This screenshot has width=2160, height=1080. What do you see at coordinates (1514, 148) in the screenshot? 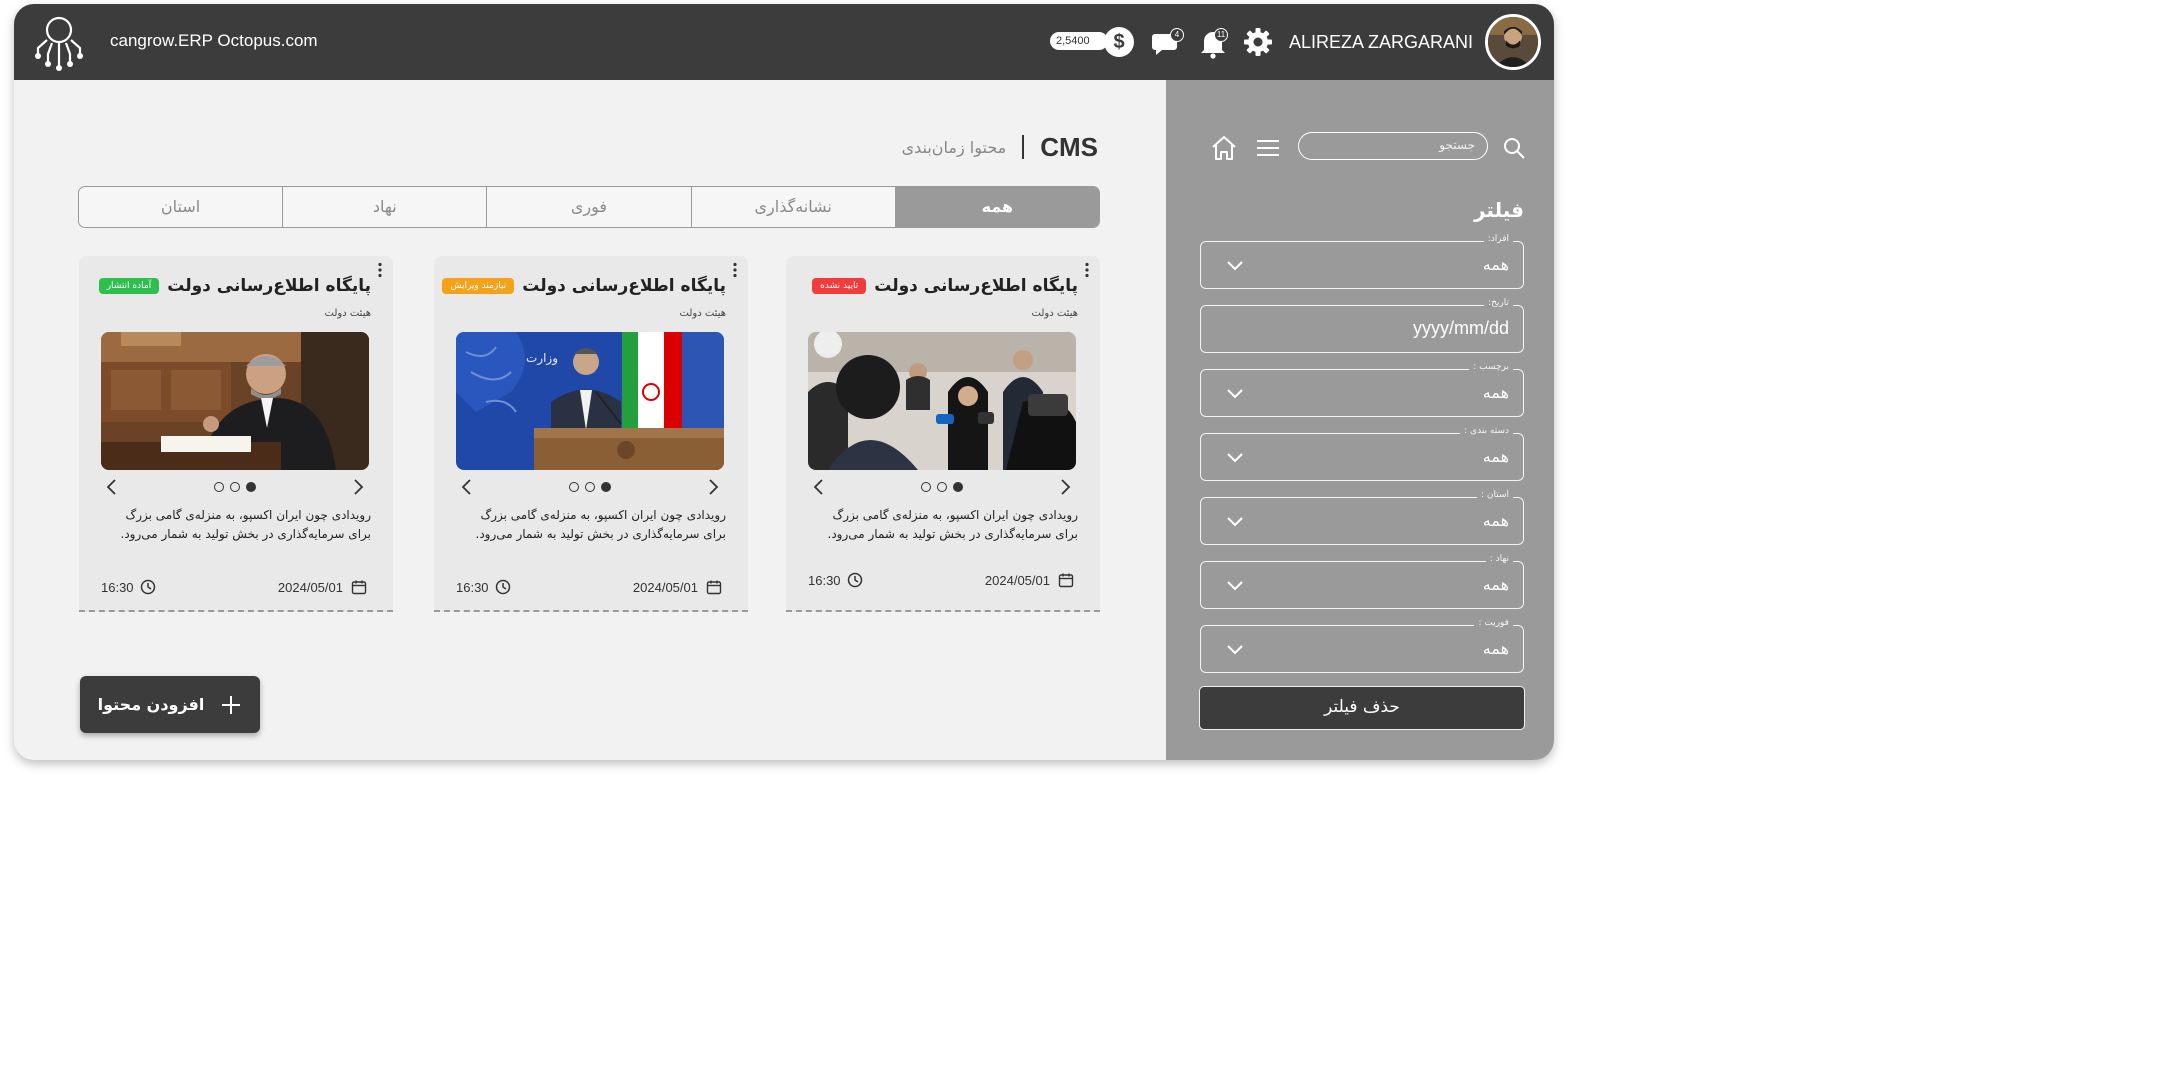
I see `search-icon` at bounding box center [1514, 148].